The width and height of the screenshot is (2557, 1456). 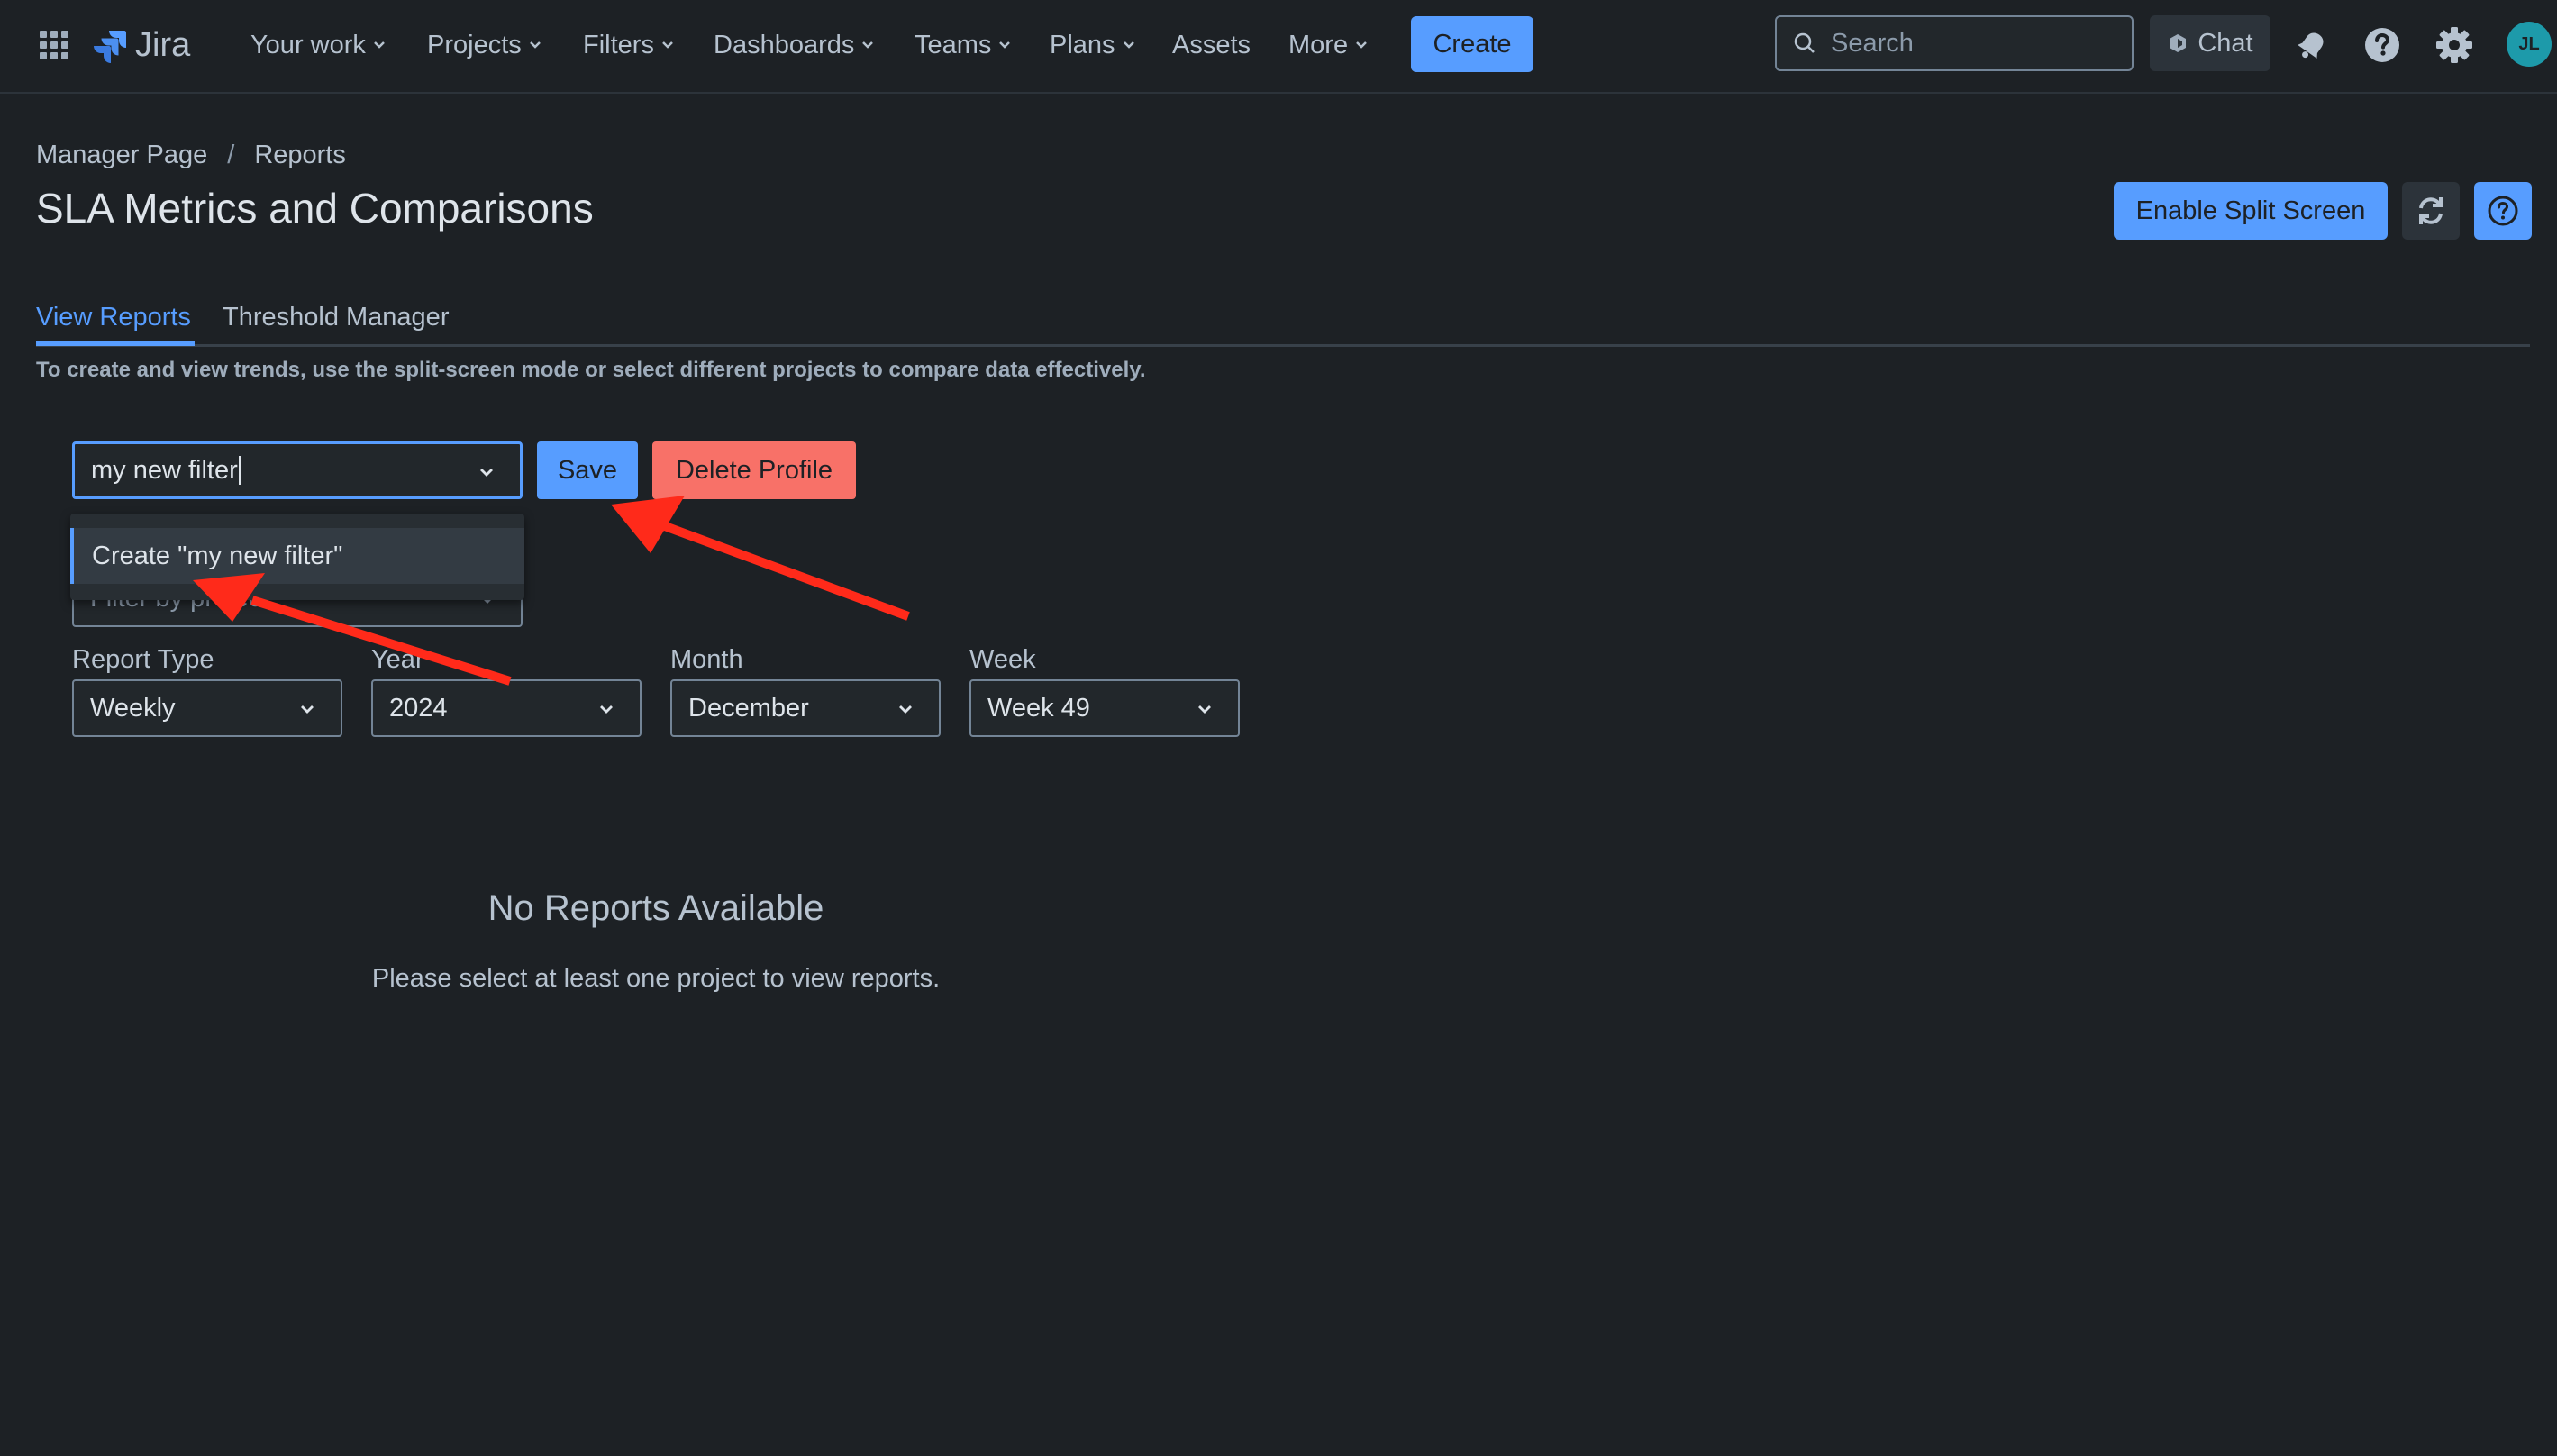 I want to click on chat-button: Chat, so click(x=2210, y=43).